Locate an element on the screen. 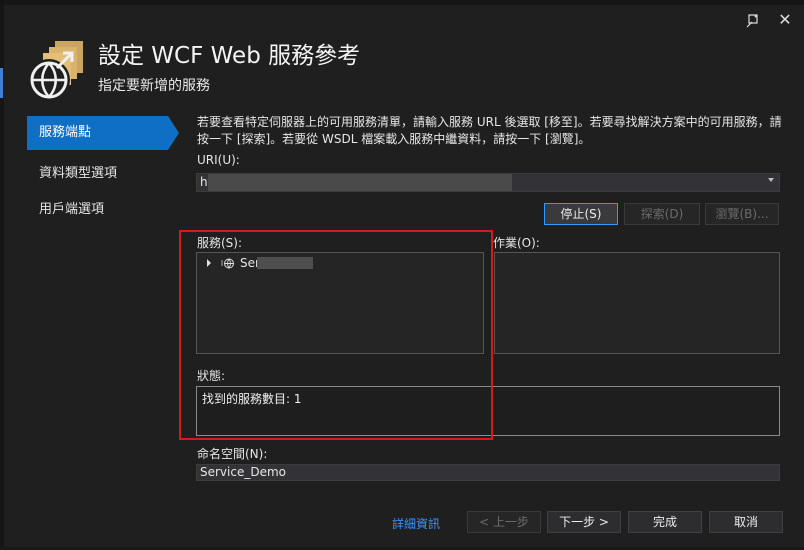 The height and width of the screenshot is (550, 804). nav-item-client-options: 用戶端選項 is located at coordinates (71, 207).